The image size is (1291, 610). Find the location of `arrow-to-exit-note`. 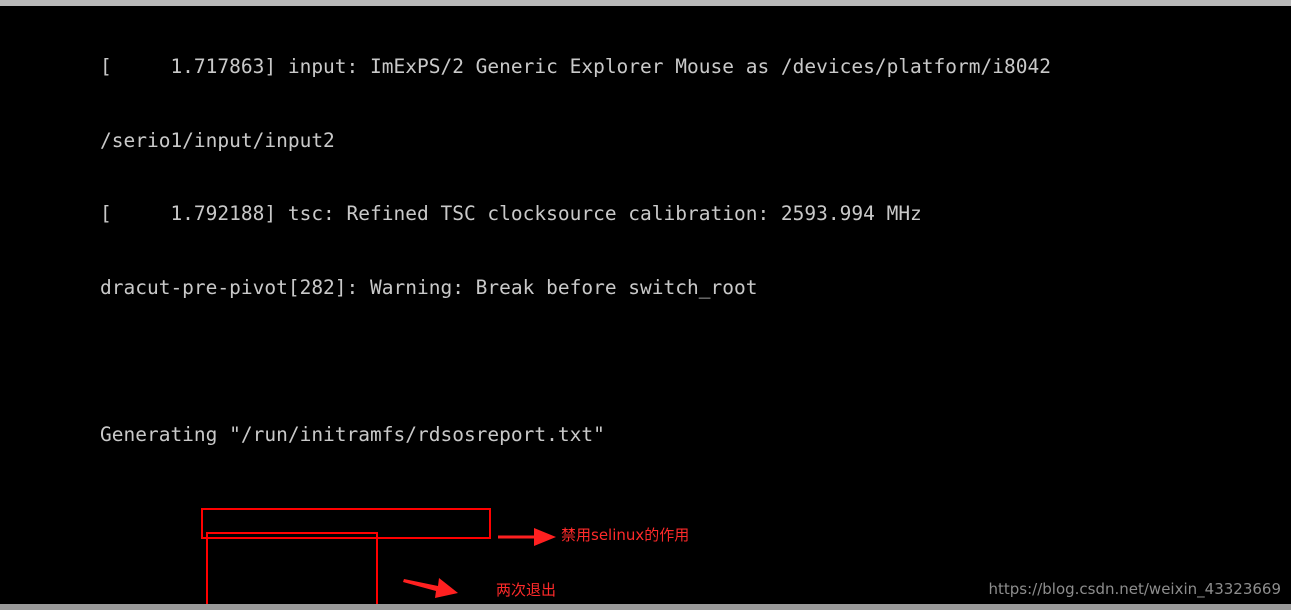

arrow-to-exit-note is located at coordinates (430, 588).